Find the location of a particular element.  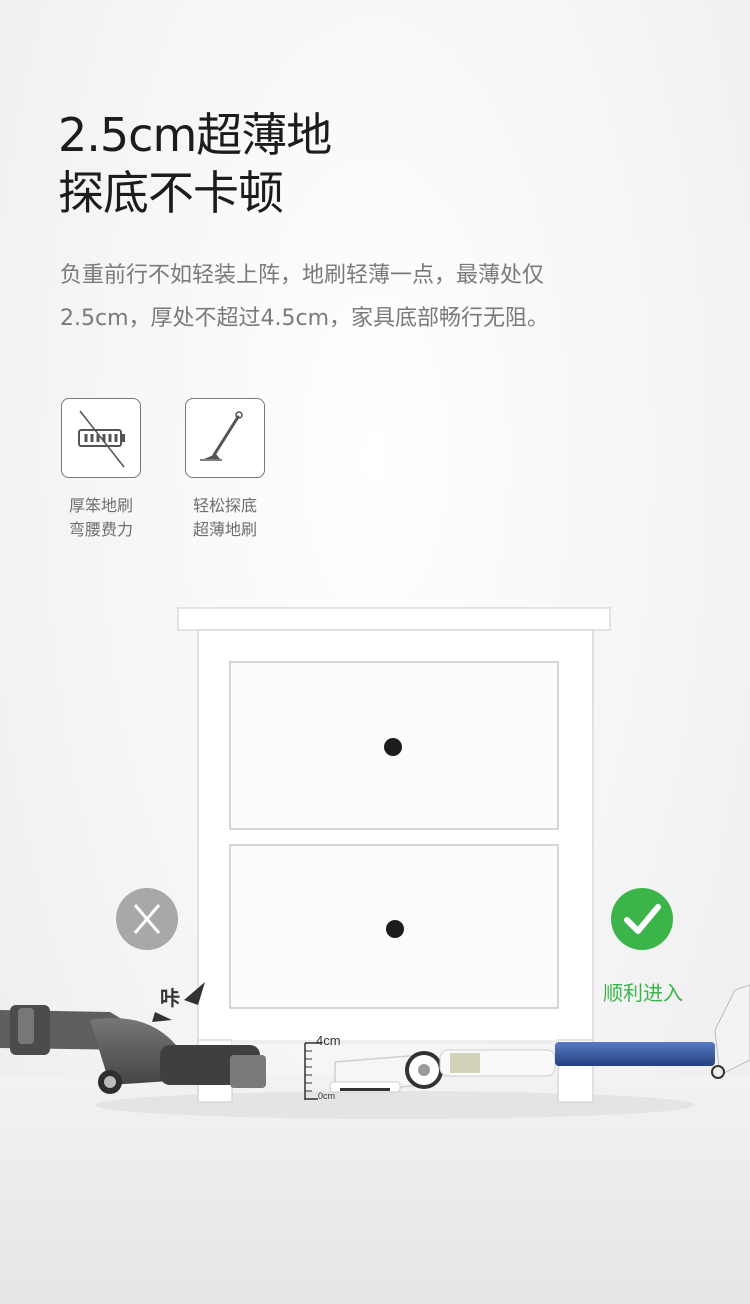

blue-tube is located at coordinates (635, 1054).